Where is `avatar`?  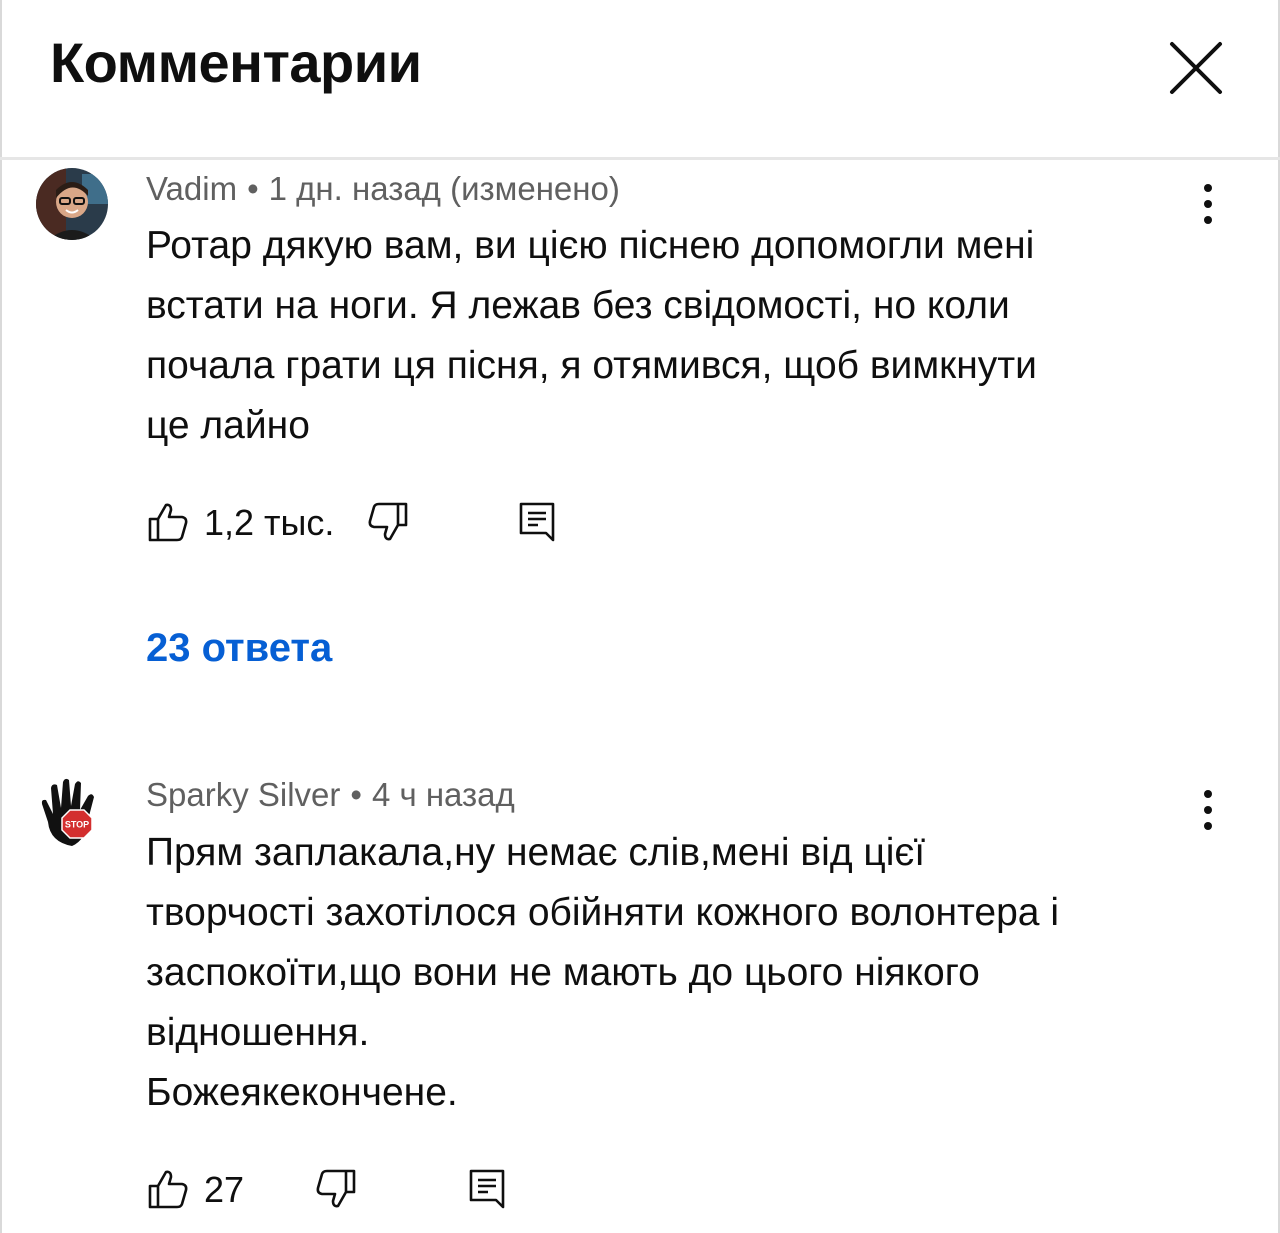
avatar is located at coordinates (72, 204).